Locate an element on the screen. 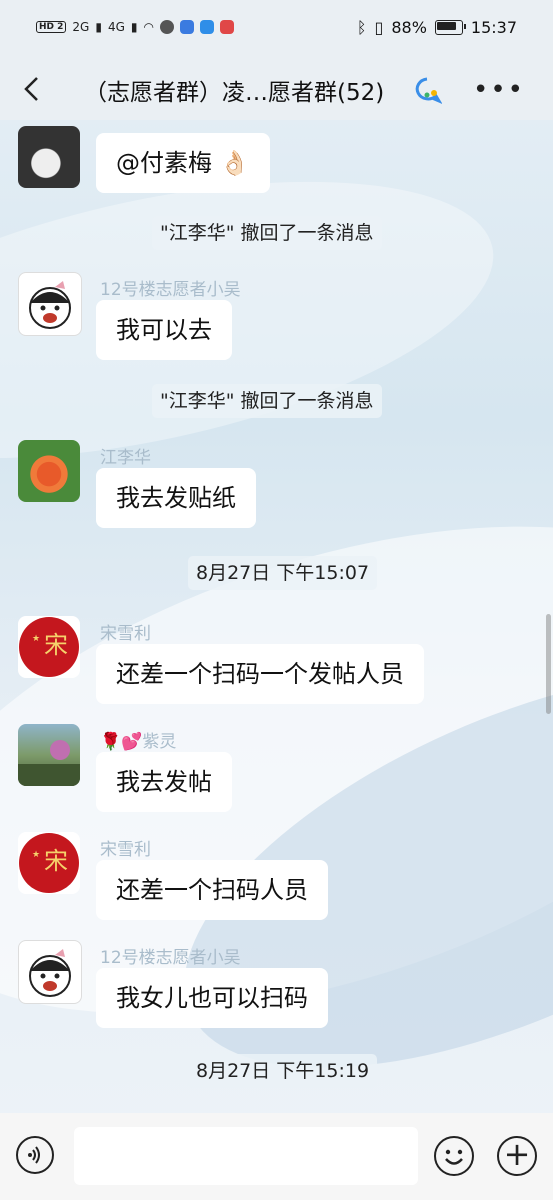 This screenshot has height=1200, width=553. moon-avatar is located at coordinates (49, 157).